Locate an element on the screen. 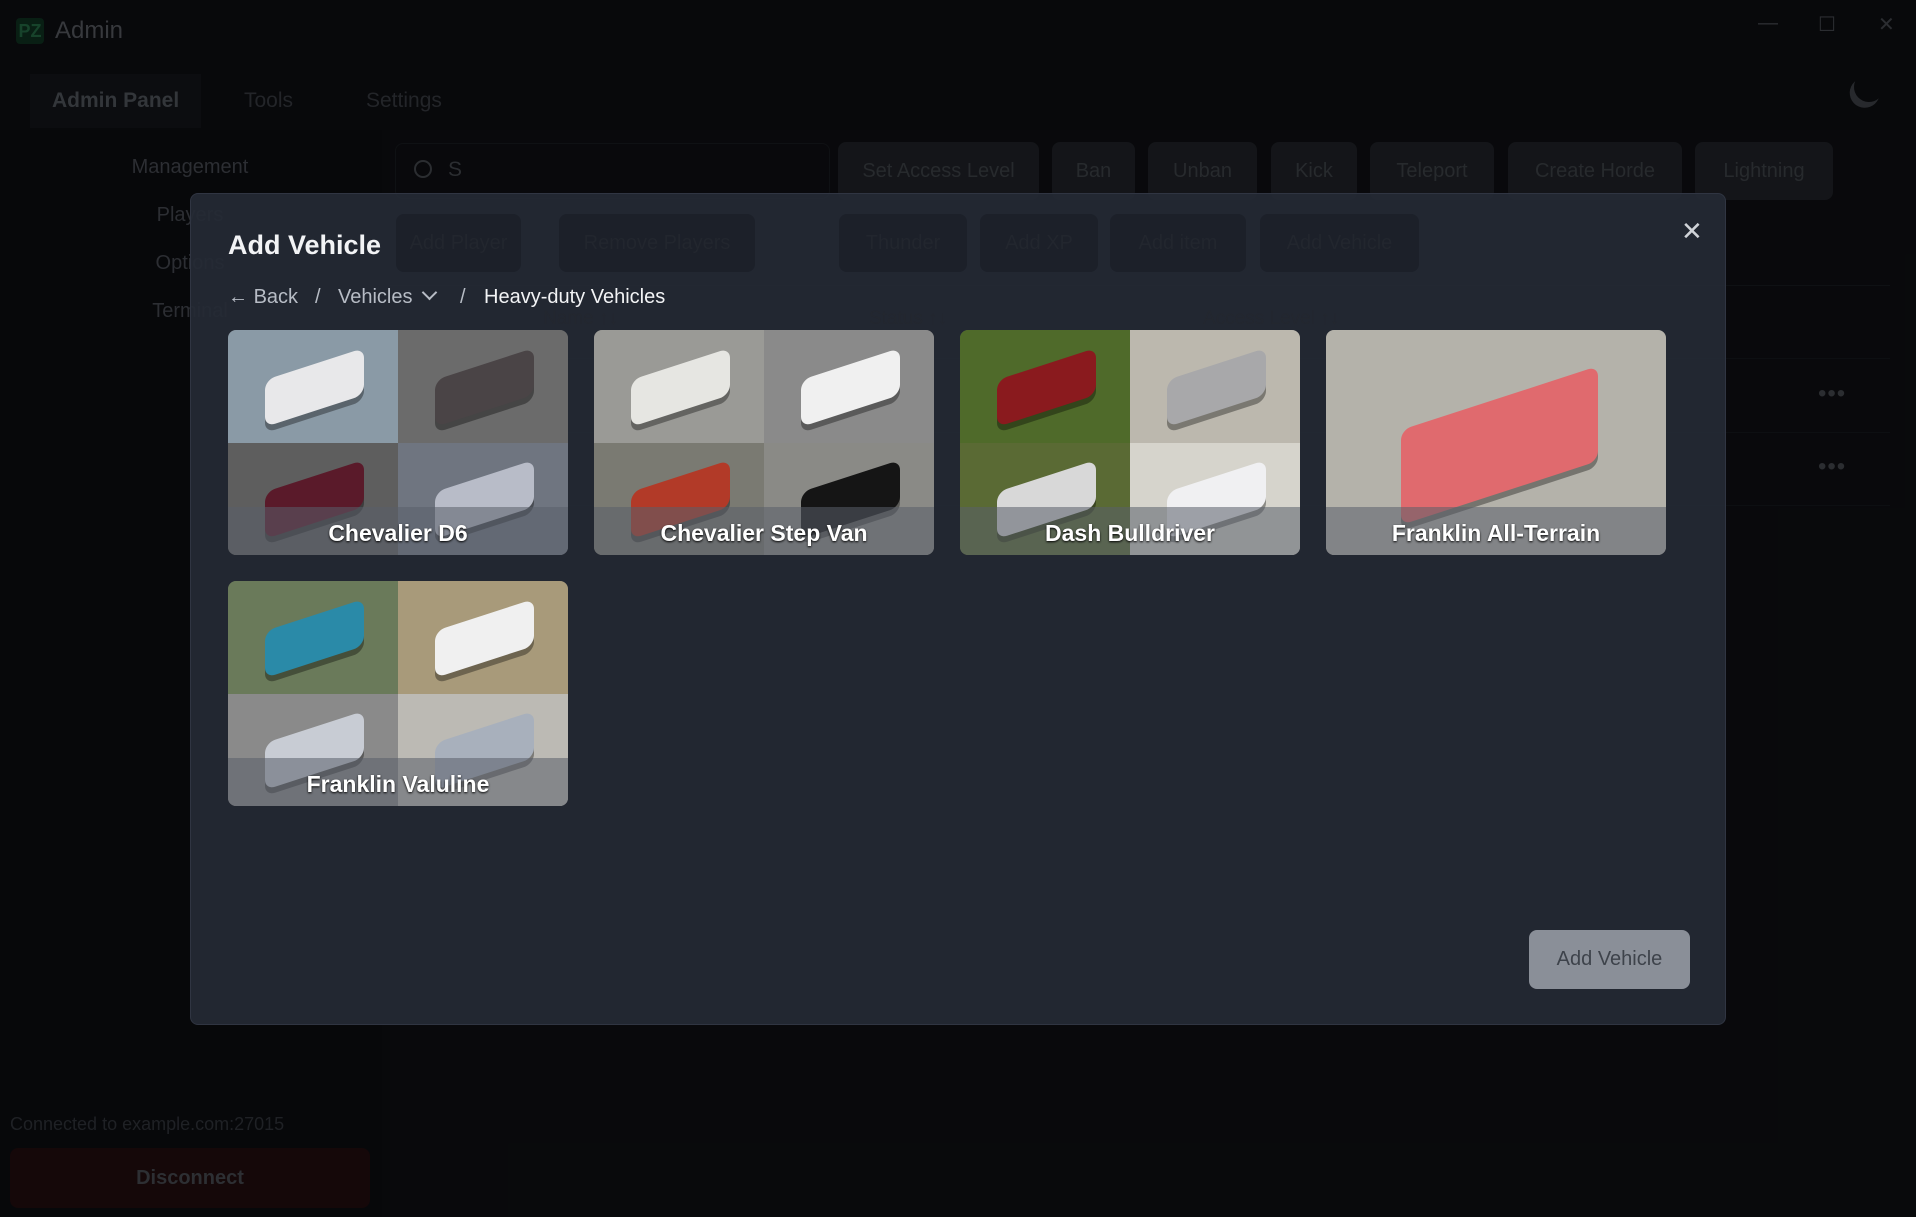  vehicle-name: Franklin Valuline is located at coordinates (398, 782).